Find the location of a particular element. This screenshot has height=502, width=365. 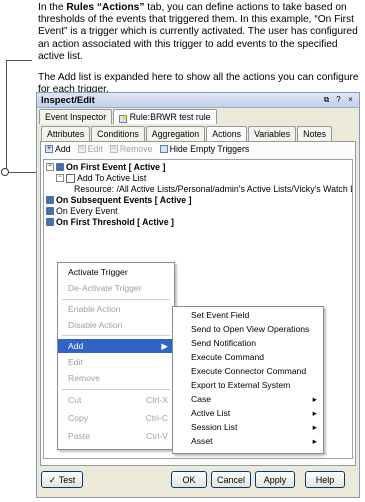

tab-rule: ⚡ Rule:BRWR test rule is located at coordinates (165, 116).